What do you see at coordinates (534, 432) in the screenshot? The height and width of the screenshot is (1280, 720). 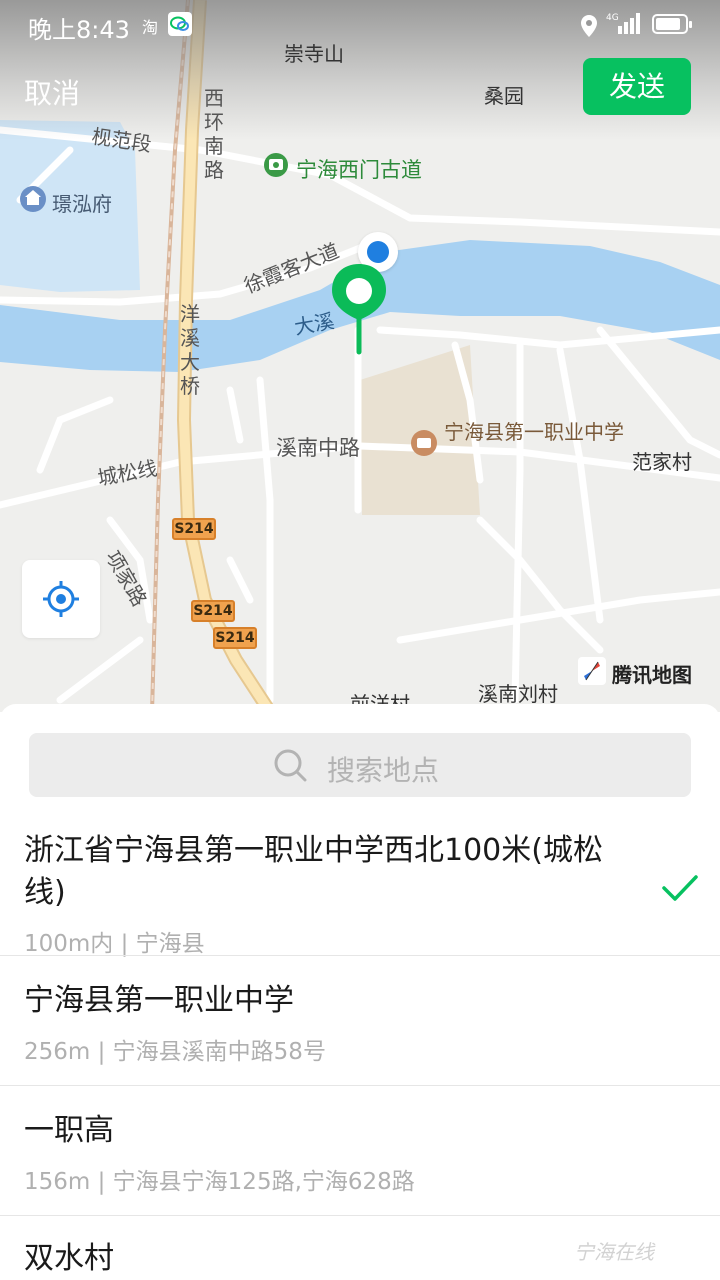 I see `poi-label: 宁海县第一职业中学` at bounding box center [534, 432].